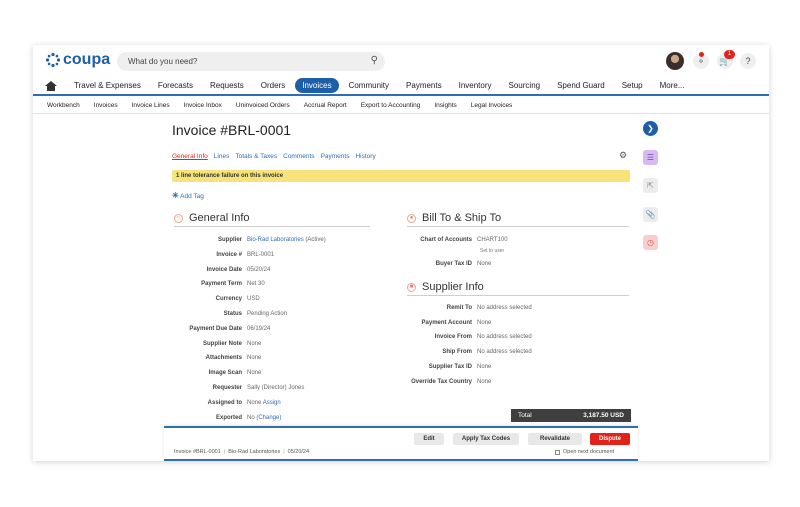  What do you see at coordinates (453, 287) in the screenshot?
I see `supplier-info-title: Supplier Info` at bounding box center [453, 287].